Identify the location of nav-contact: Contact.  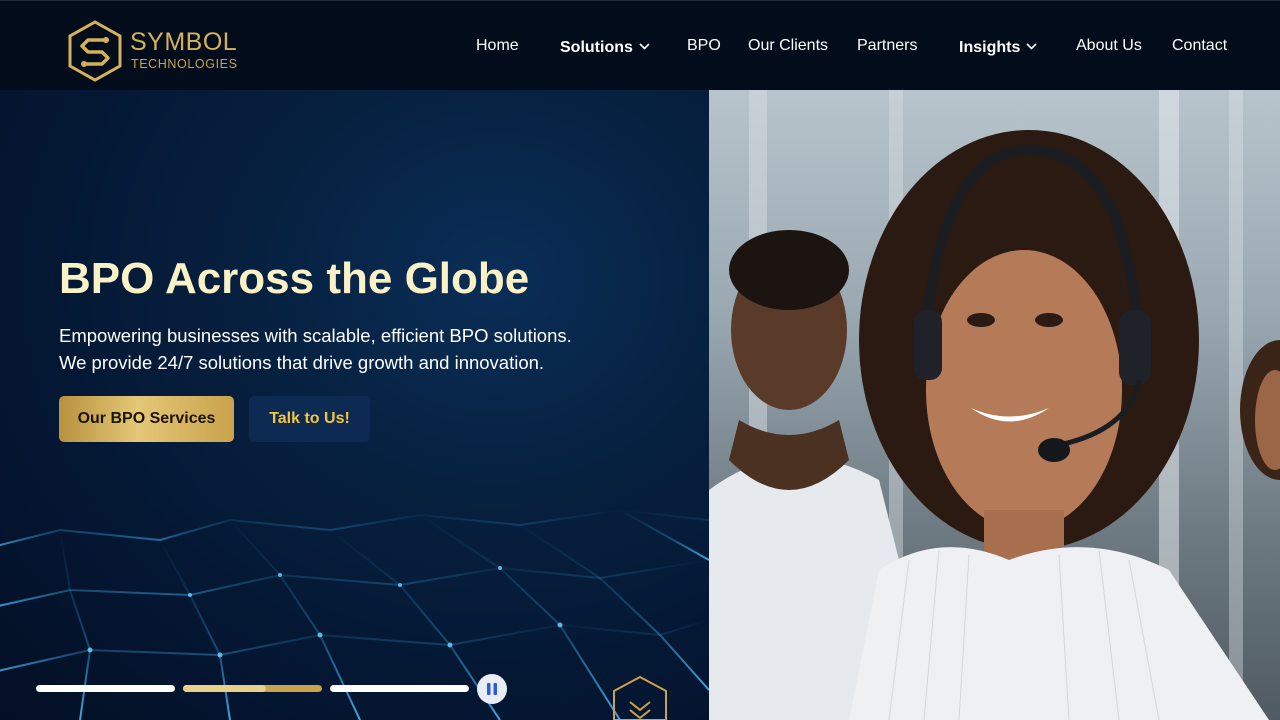
(1199, 46).